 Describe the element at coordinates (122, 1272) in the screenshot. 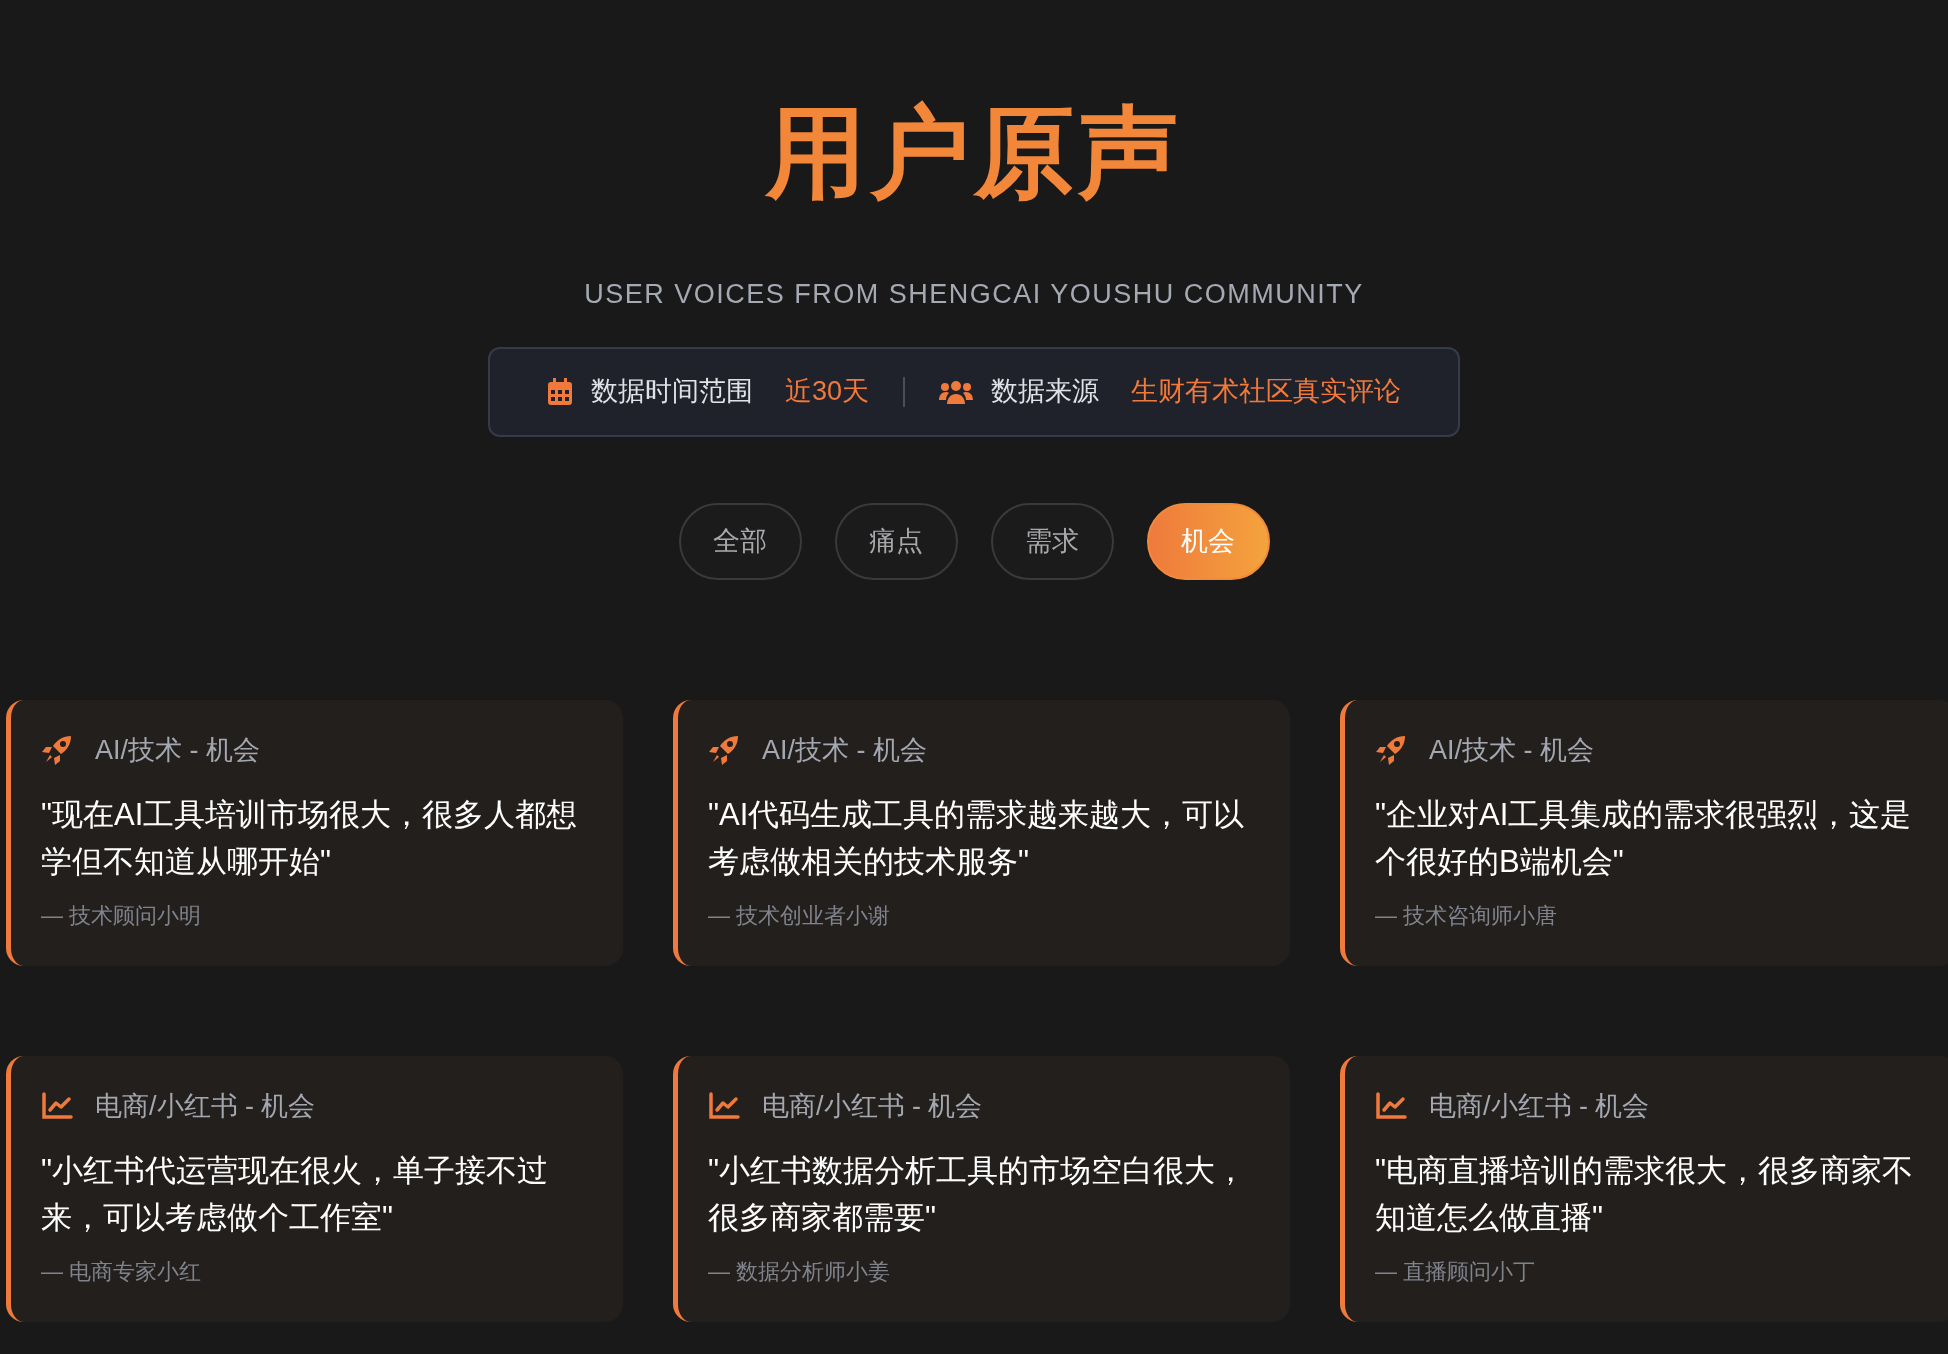

I see `quote-author: — 电商专家小红` at that location.